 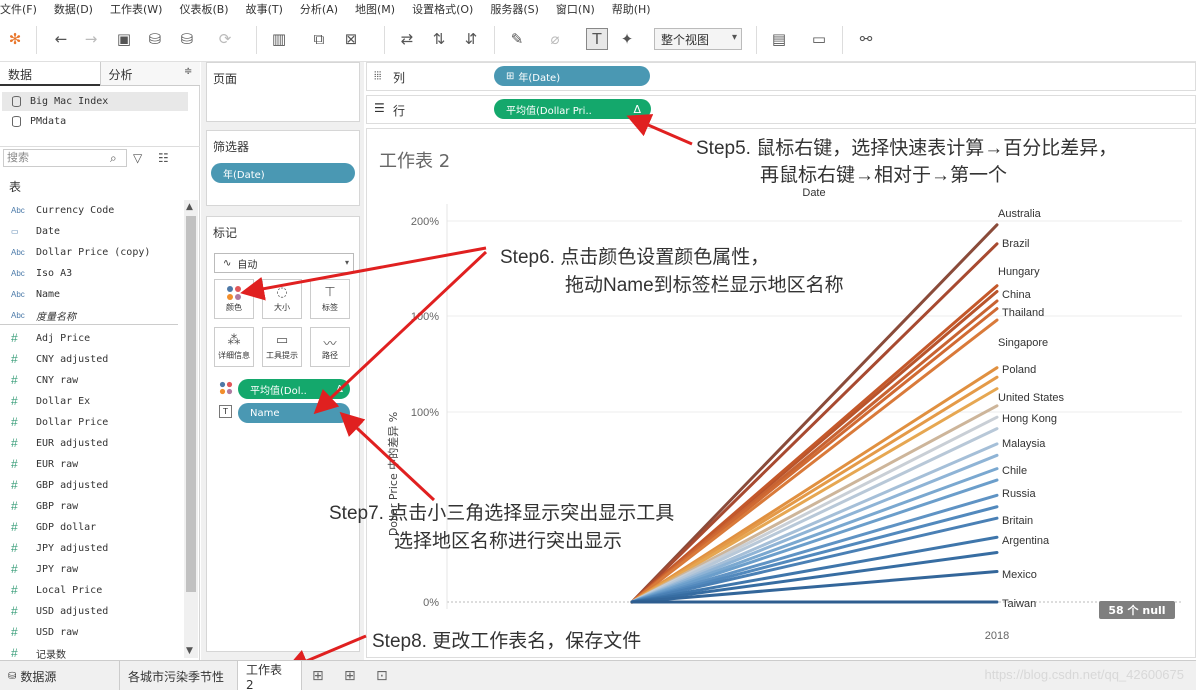 I want to click on annotation-step7-line1: Step7. 点击小三角选择显示突出显示工具, so click(x=502, y=513).